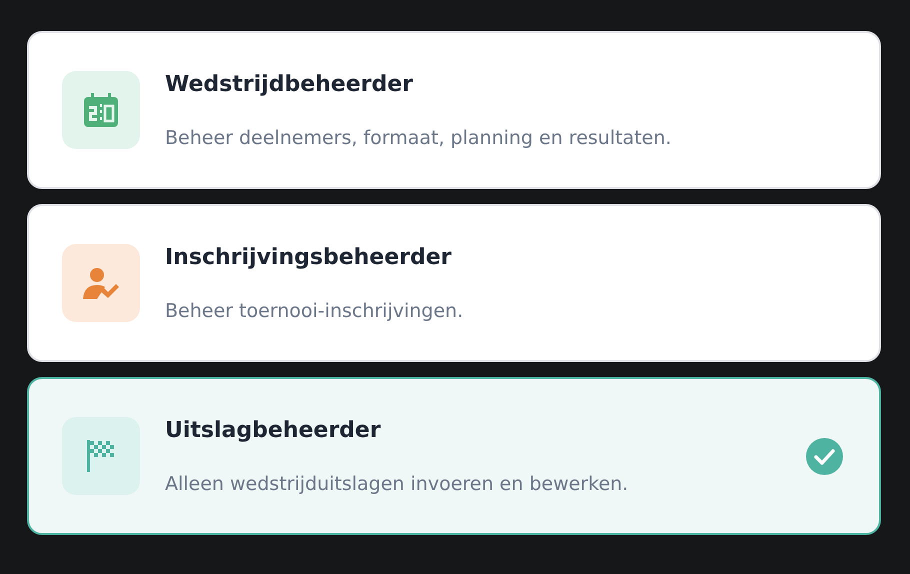  Describe the element at coordinates (101, 110) in the screenshot. I see `calendar-icon` at that location.